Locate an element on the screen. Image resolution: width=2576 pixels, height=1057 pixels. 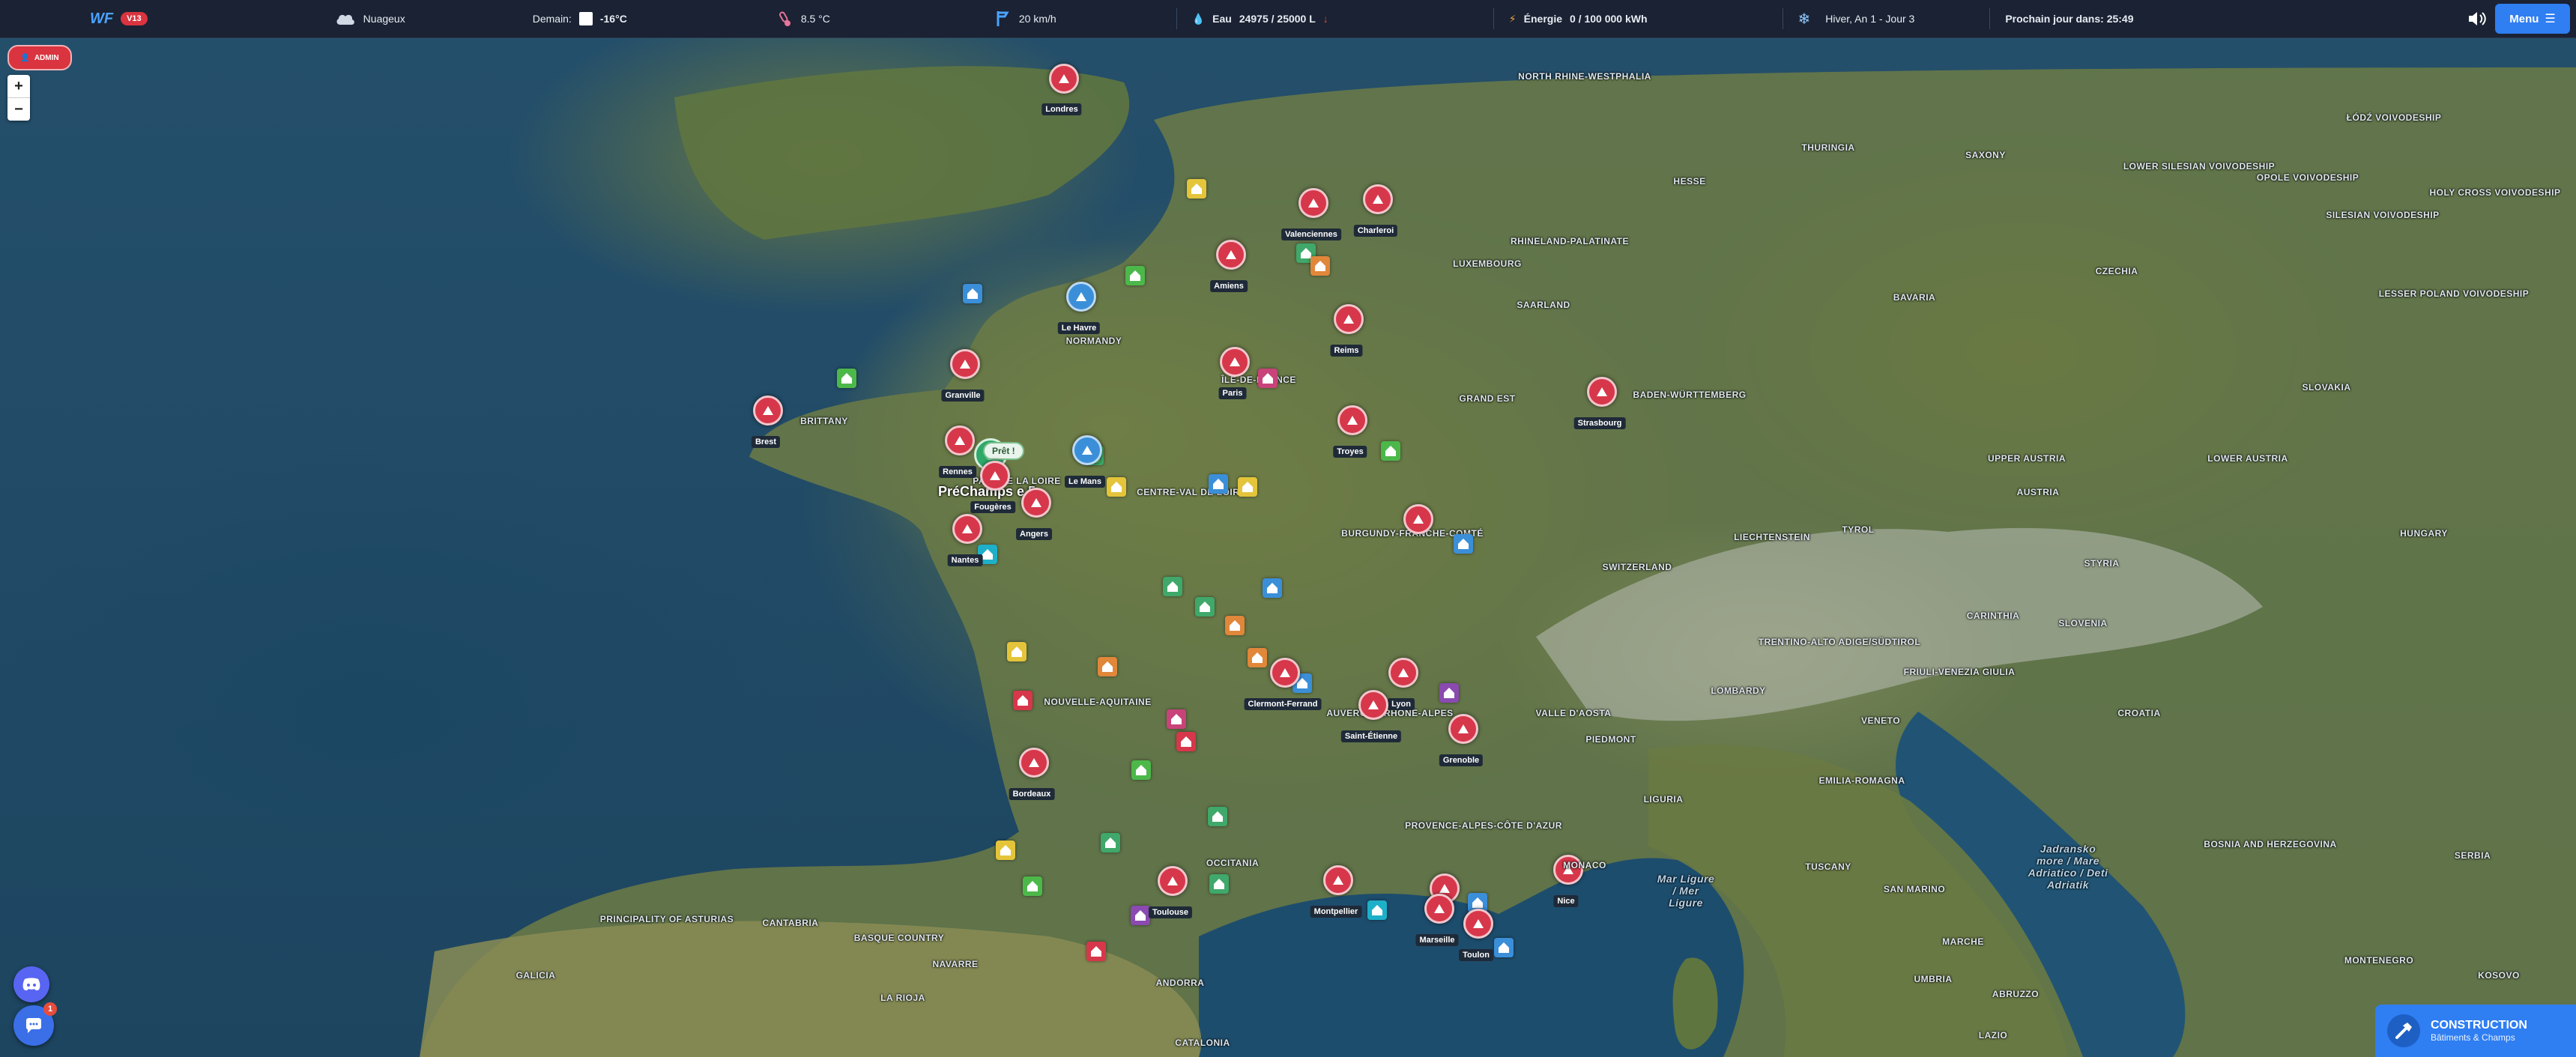
region-label: OCCITANIA is located at coordinates (1233, 863).